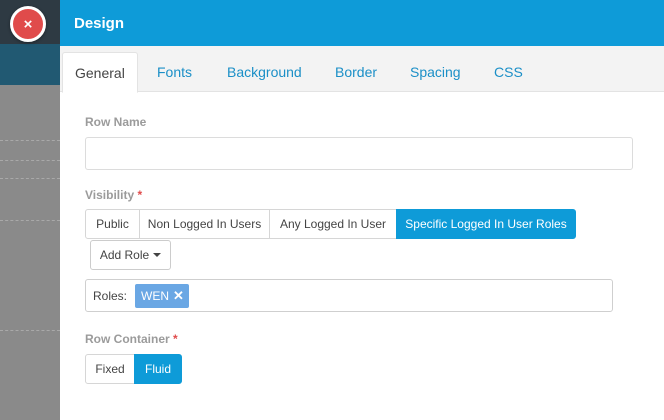  Describe the element at coordinates (110, 195) in the screenshot. I see `visibility-label-text: Visibility` at that location.